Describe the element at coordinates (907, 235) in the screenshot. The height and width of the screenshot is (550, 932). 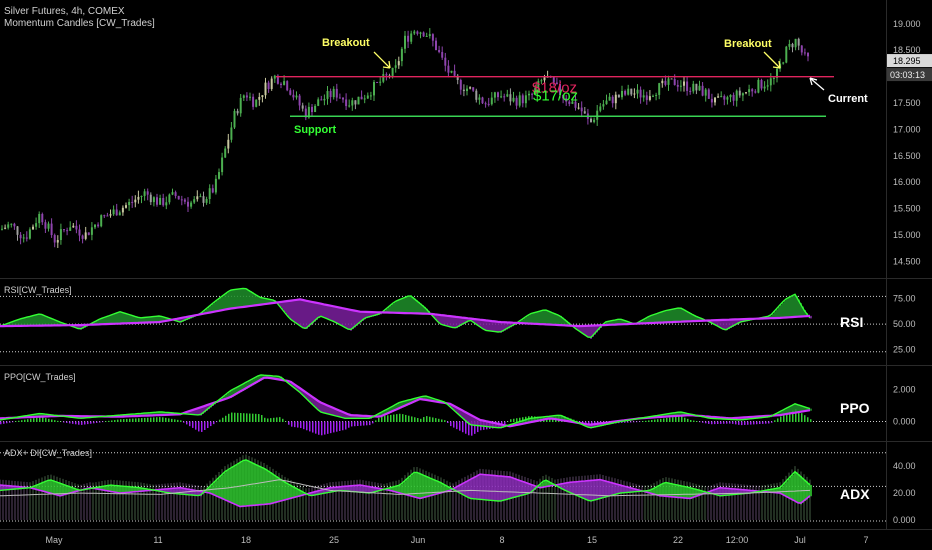
I see `price-axis-label: 15.000` at that location.